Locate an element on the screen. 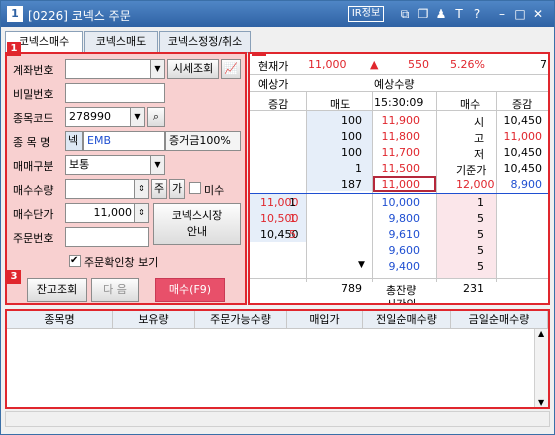 The width and height of the screenshot is (555, 435). price-lookup-button: 시세조회 is located at coordinates (193, 69).